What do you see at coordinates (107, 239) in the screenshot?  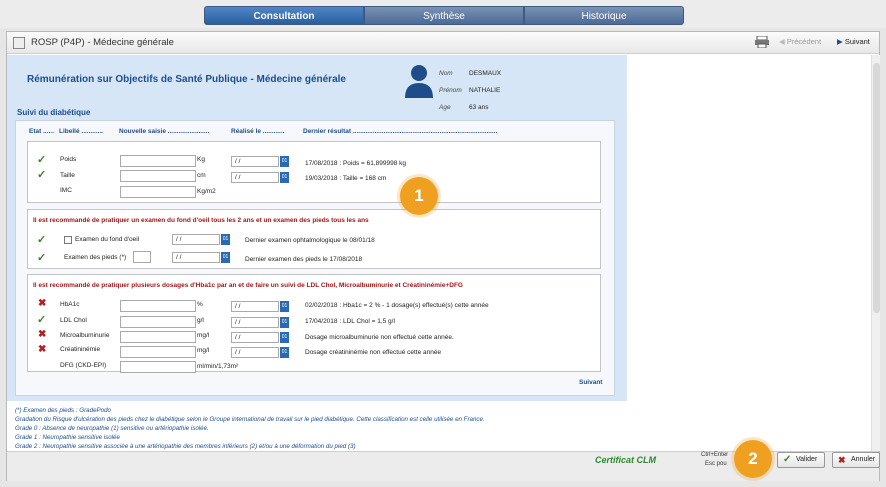 I see `label-fond-oeil: Examen du fond d'oeil` at bounding box center [107, 239].